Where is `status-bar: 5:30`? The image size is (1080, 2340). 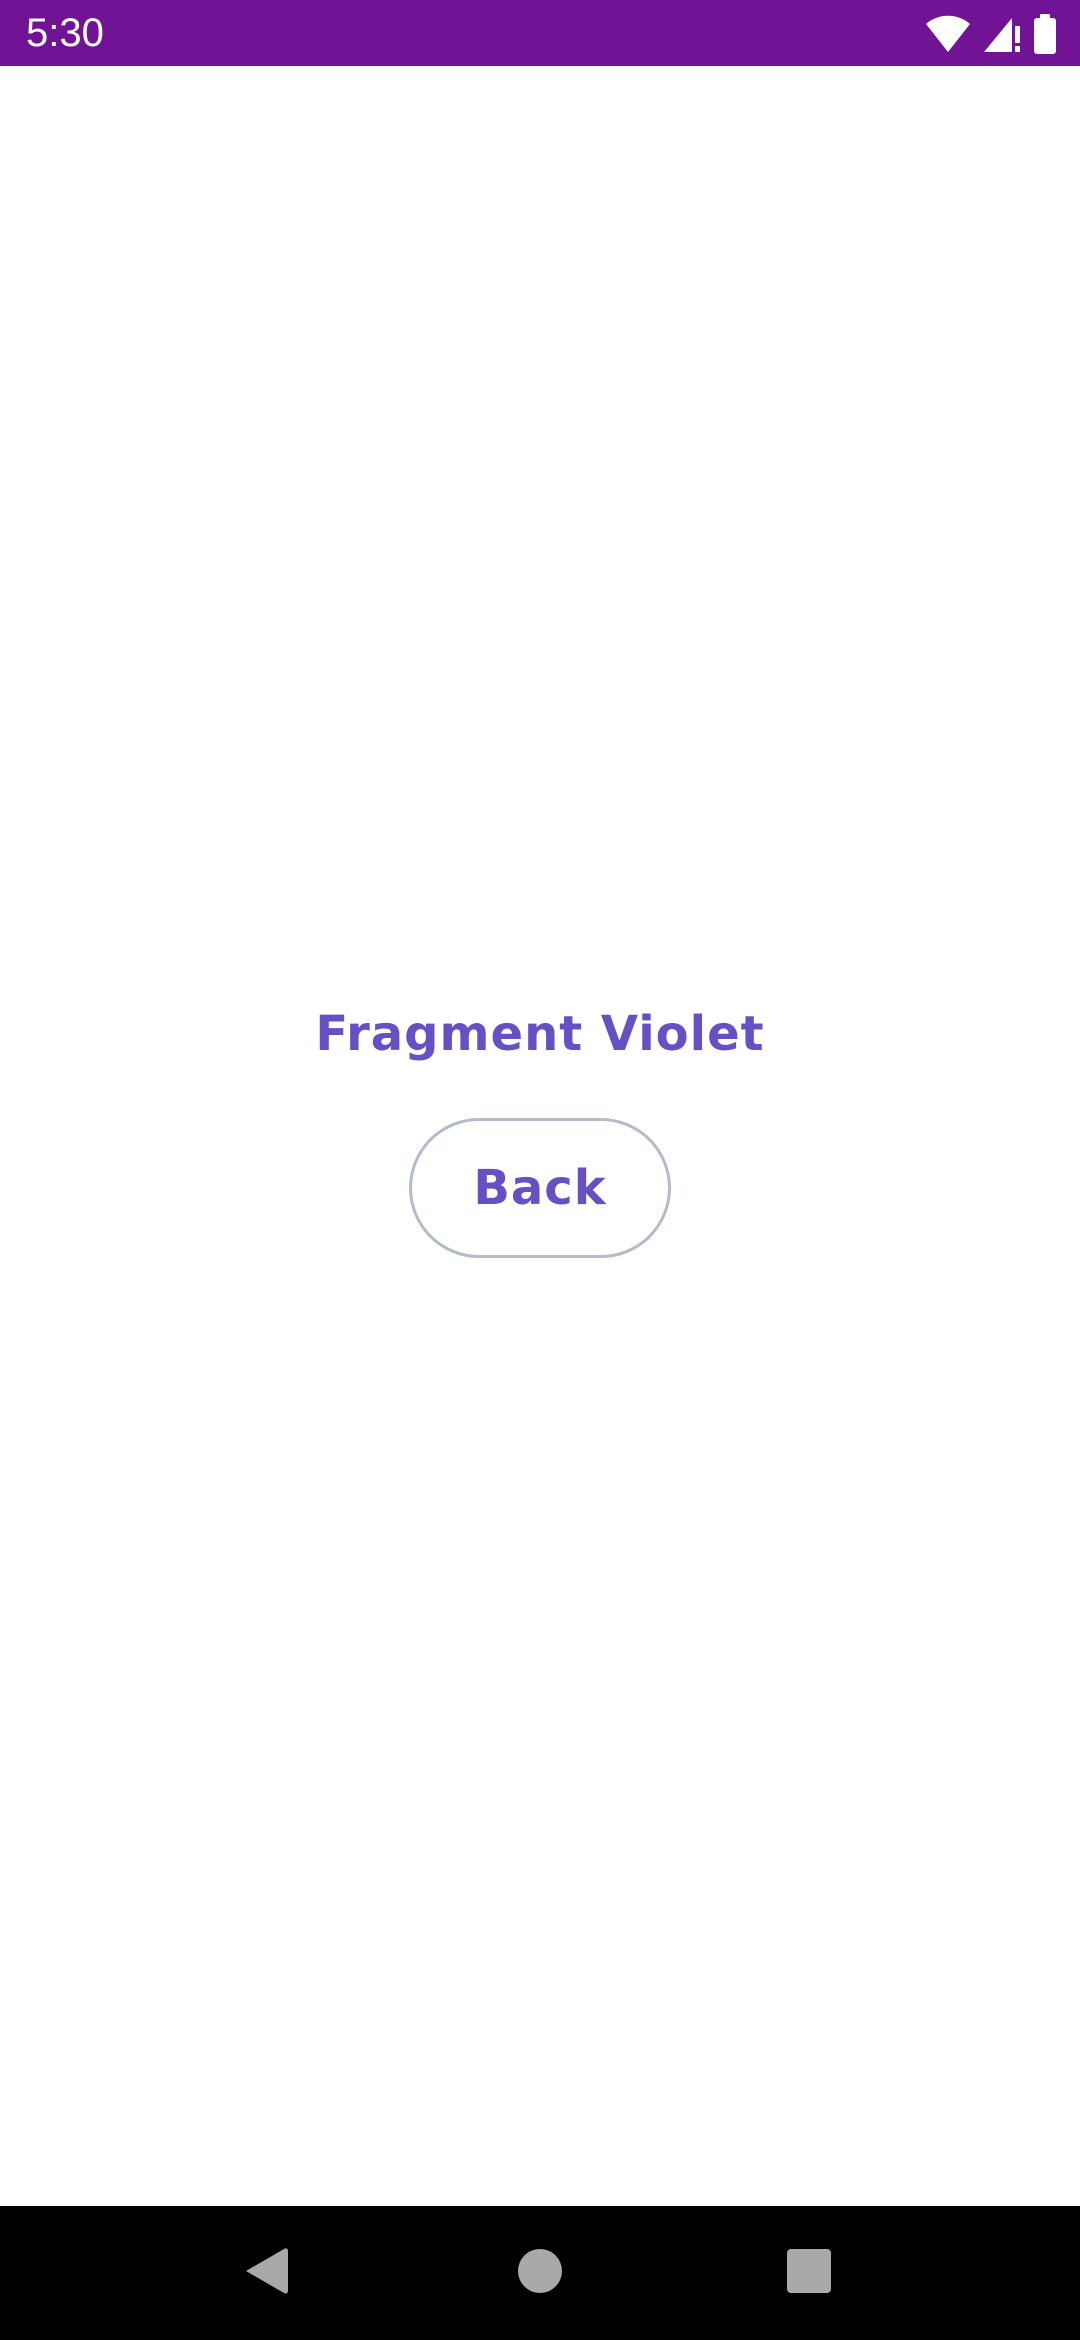 status-bar: 5:30 is located at coordinates (540, 33).